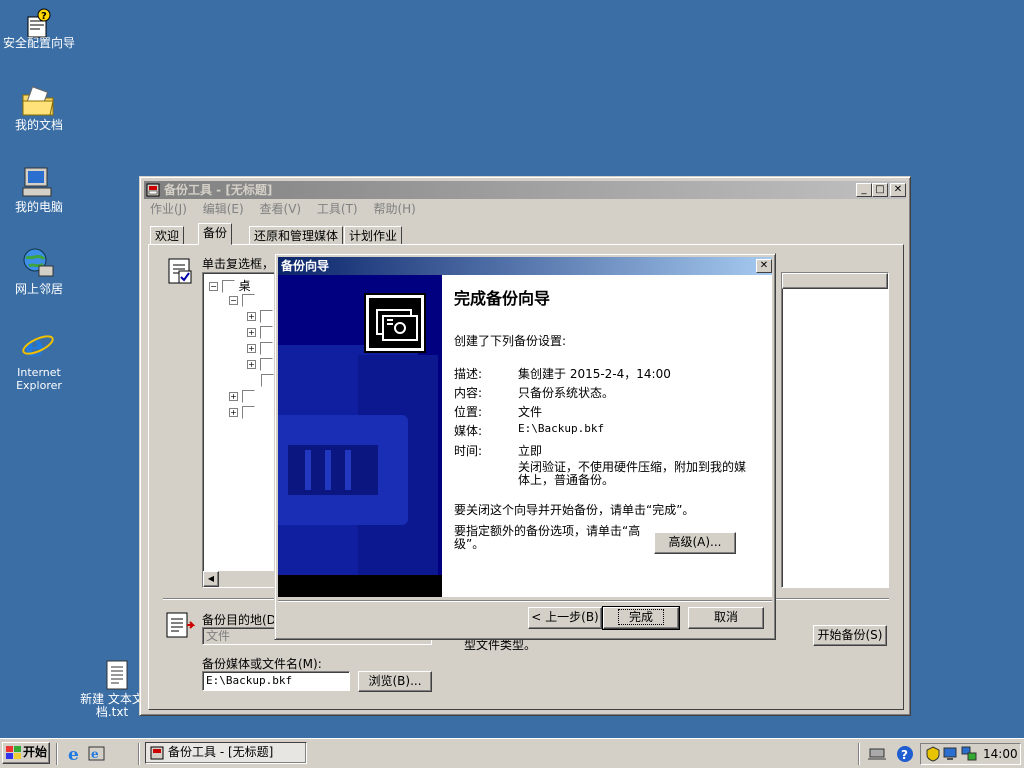 This screenshot has width=1024, height=768. Describe the element at coordinates (337, 209) in the screenshot. I see `menu-tools: 工具(T)` at that location.